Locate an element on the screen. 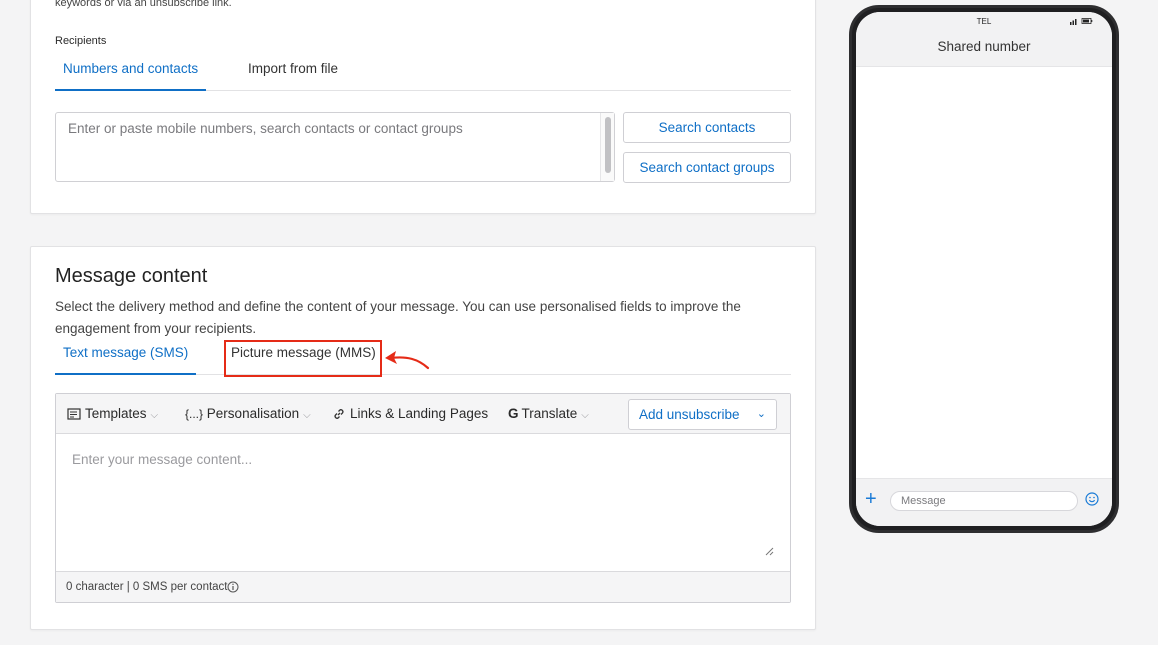 This screenshot has height=645, width=1158. search-contacts-button: Search contacts is located at coordinates (707, 127).